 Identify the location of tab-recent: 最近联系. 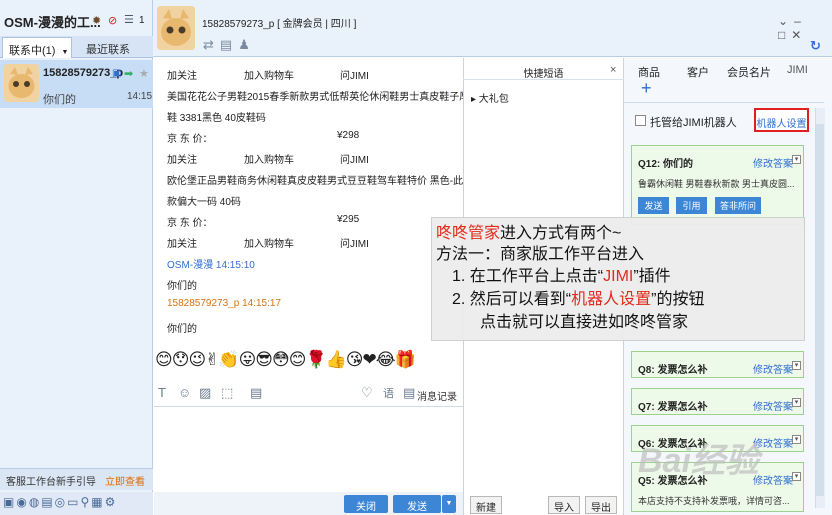
(108, 49).